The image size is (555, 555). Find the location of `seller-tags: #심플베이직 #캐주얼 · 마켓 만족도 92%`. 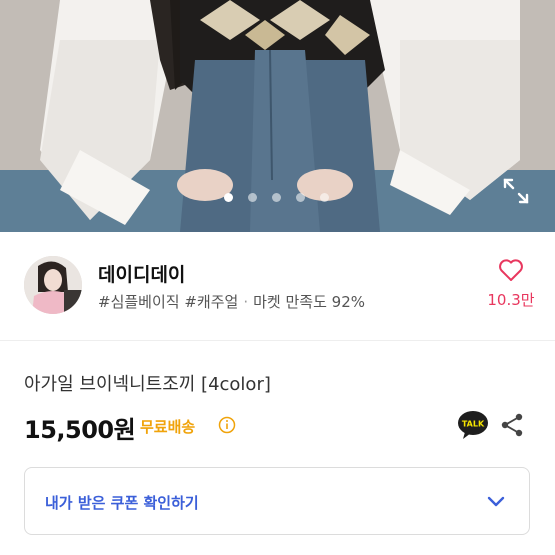

seller-tags: #심플베이직 #캐주얼 · 마켓 만족도 92% is located at coordinates (231, 301).